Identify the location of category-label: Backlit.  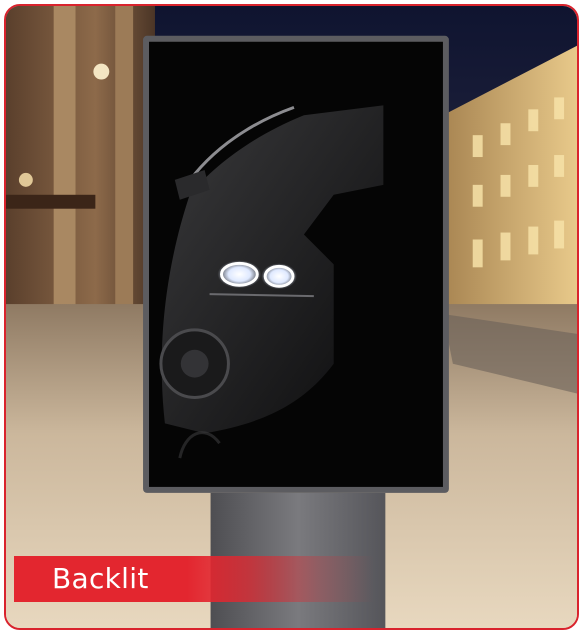
(100, 578).